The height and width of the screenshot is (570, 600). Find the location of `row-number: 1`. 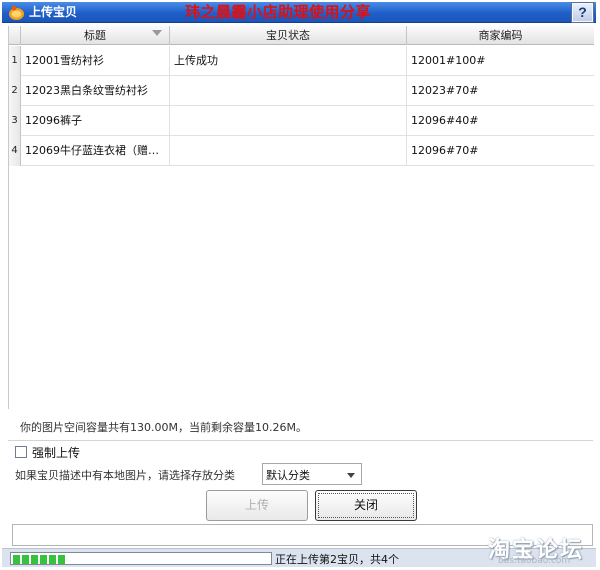

row-number: 1 is located at coordinates (15, 61).